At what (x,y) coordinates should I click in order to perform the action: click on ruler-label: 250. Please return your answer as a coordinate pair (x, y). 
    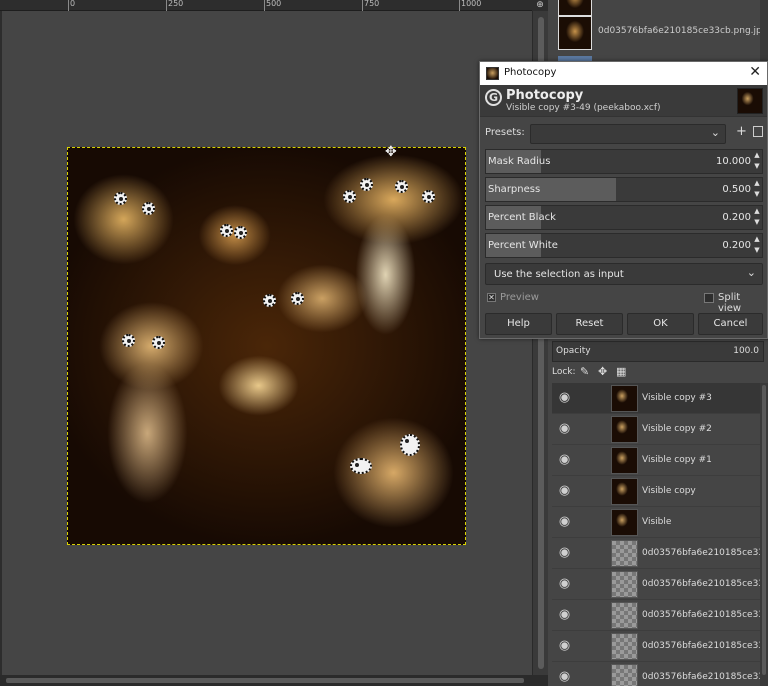
    Looking at the image, I should click on (176, 4).